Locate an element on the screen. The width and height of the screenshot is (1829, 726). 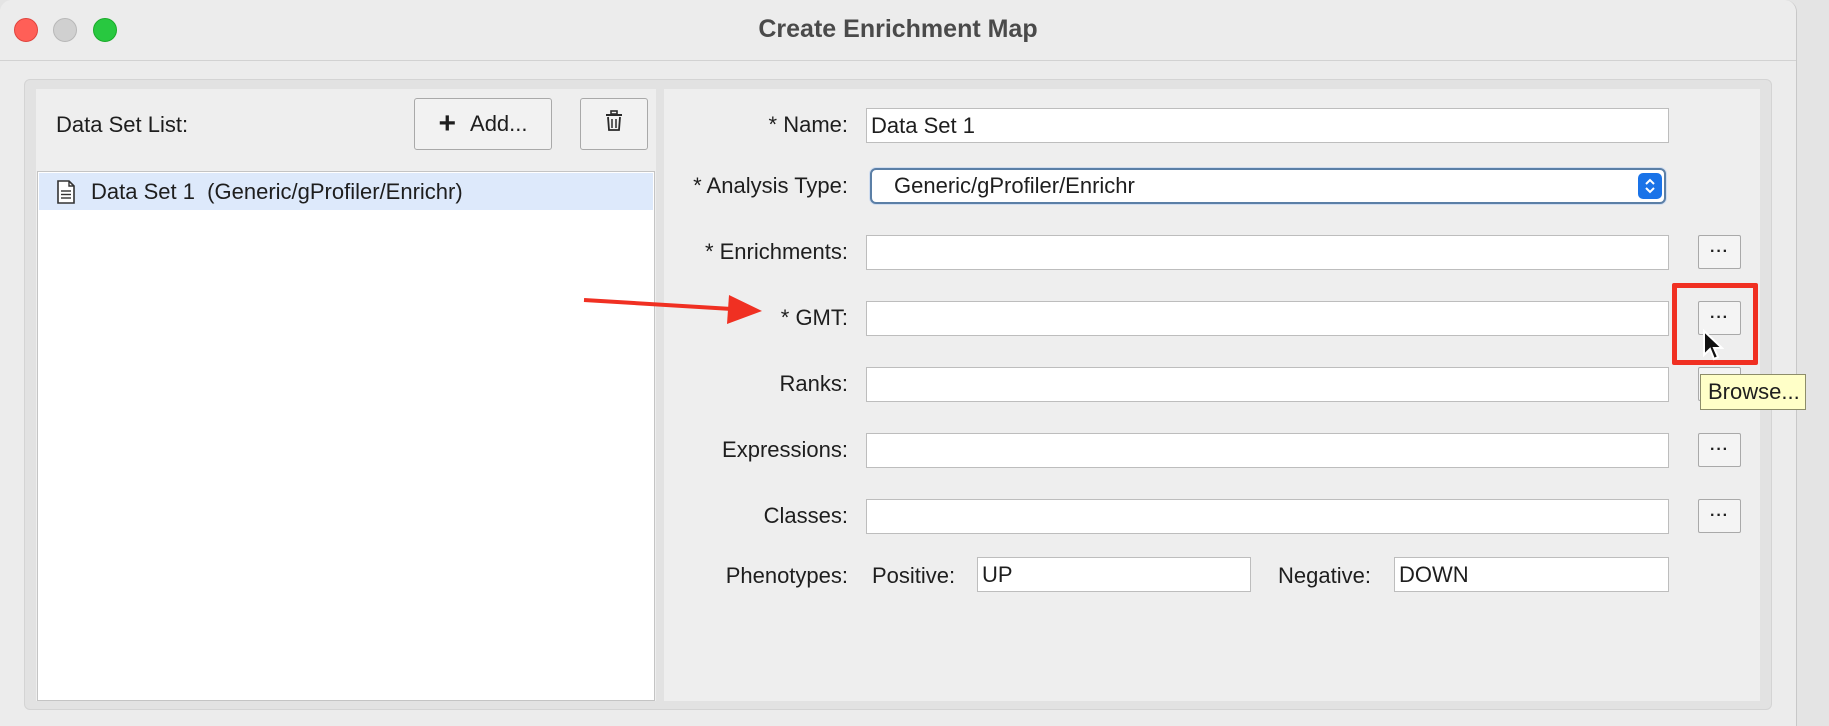
positive-label: Positive: is located at coordinates (914, 575).